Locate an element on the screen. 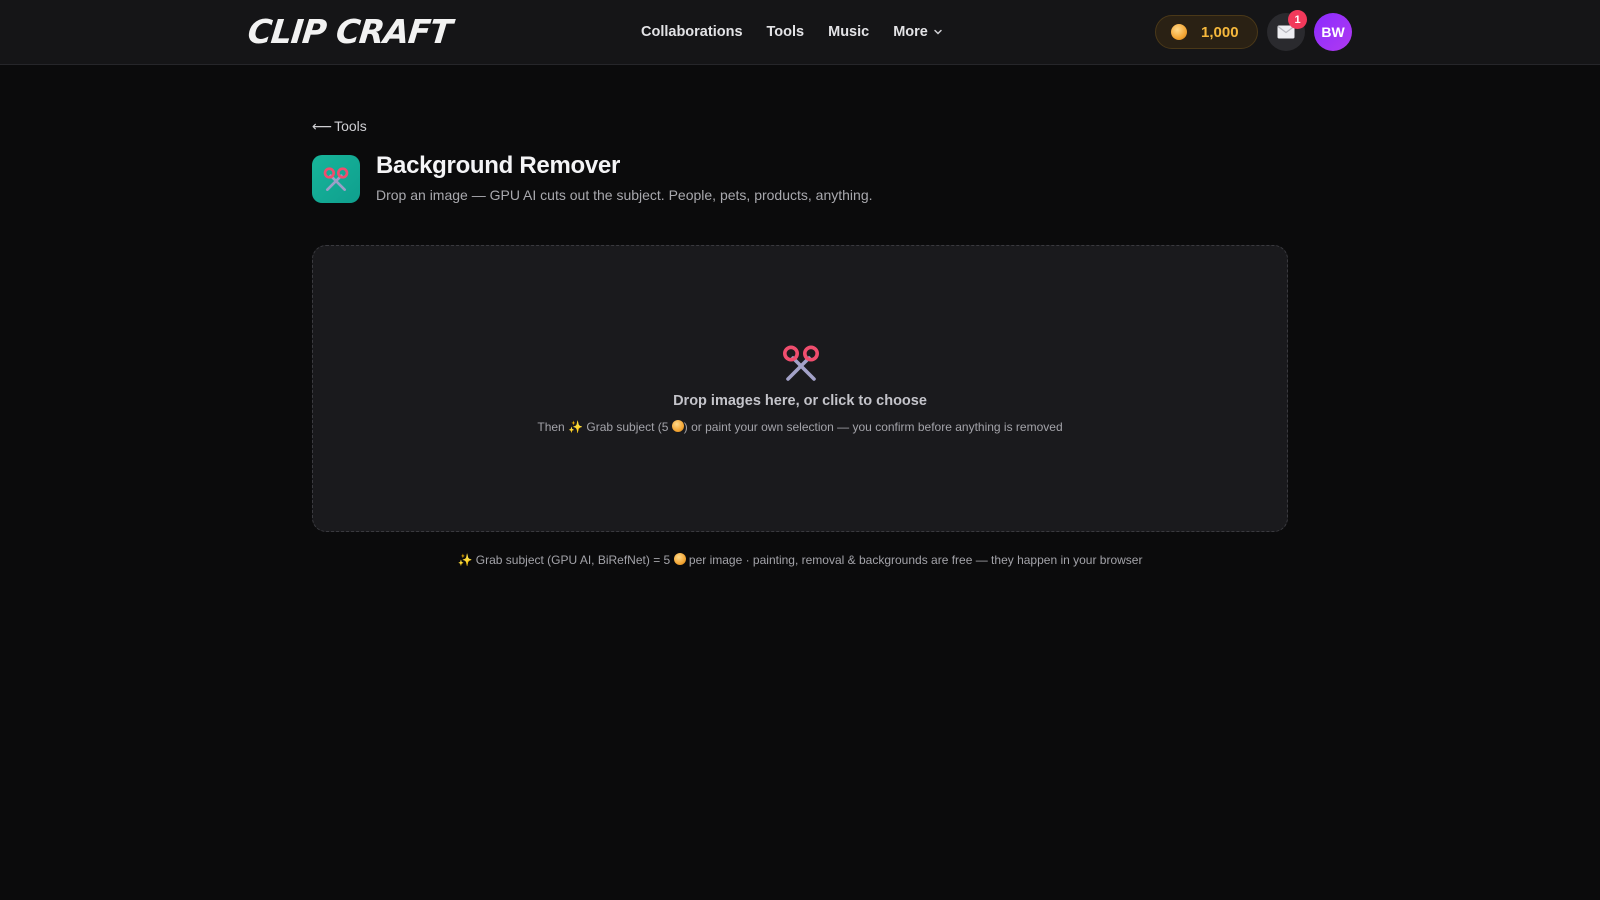 This screenshot has width=1600, height=900. nav-more-dropdown: More is located at coordinates (918, 32).